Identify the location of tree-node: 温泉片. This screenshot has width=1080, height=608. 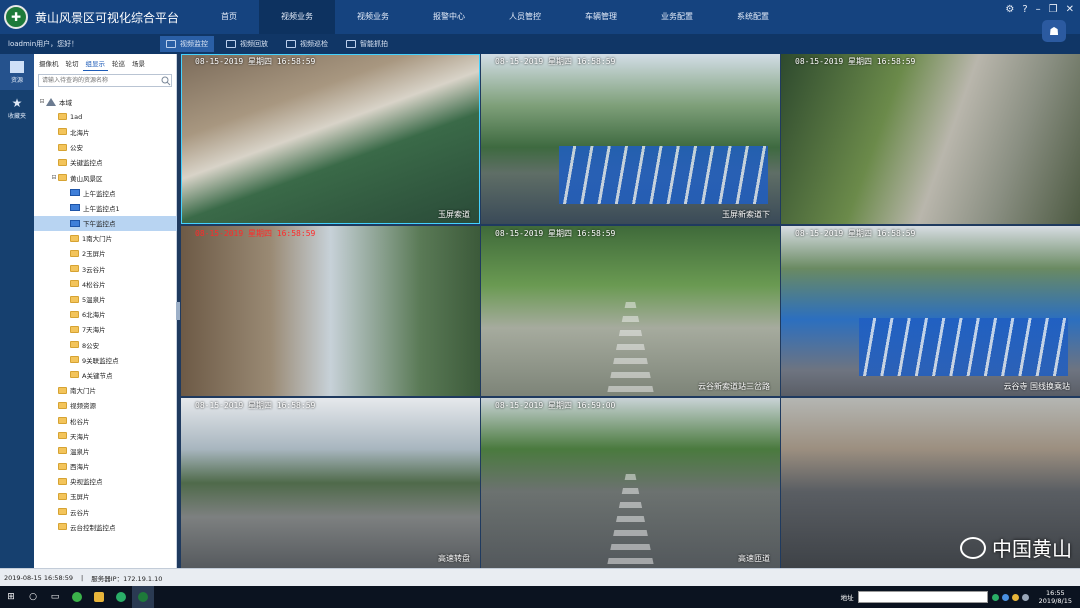
(105, 450).